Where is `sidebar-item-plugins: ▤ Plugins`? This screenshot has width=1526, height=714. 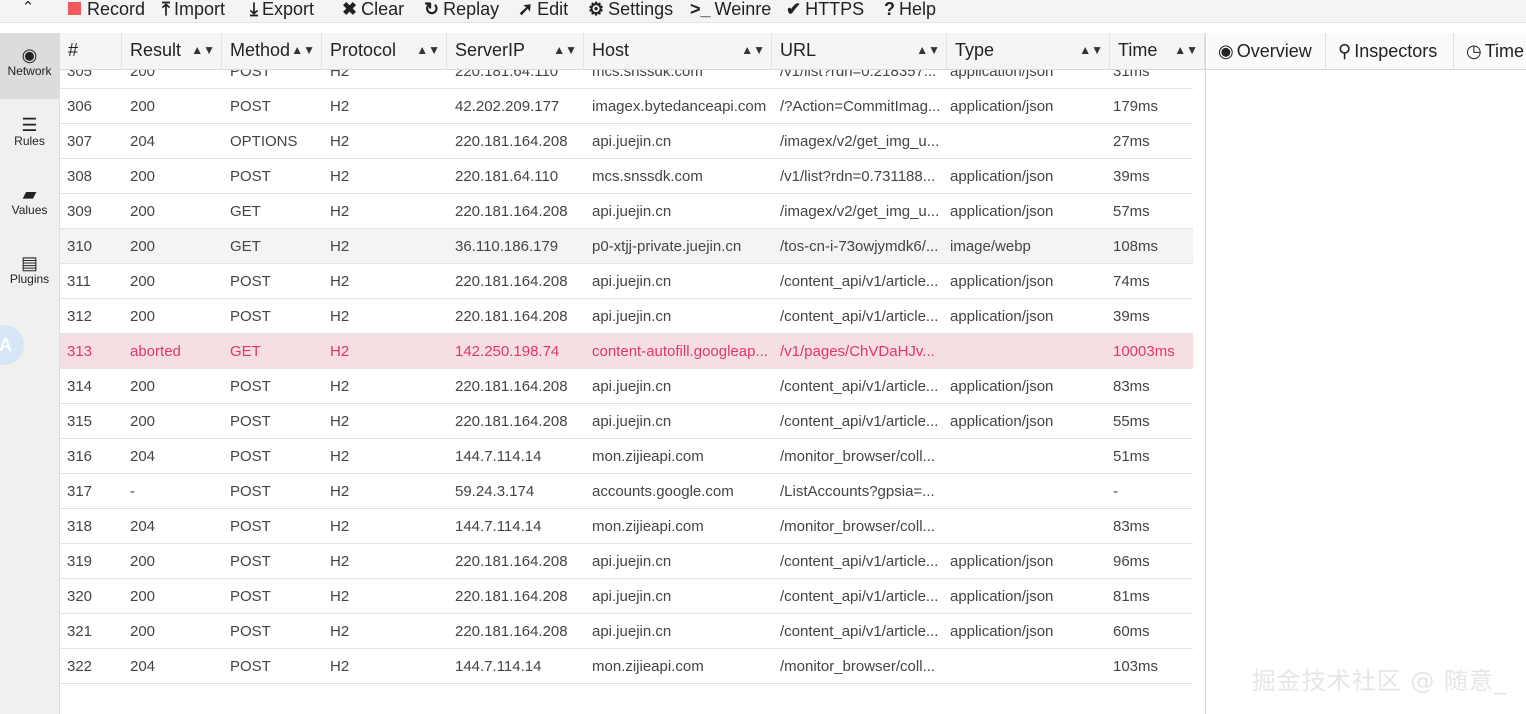 sidebar-item-plugins: ▤ Plugins is located at coordinates (29, 274).